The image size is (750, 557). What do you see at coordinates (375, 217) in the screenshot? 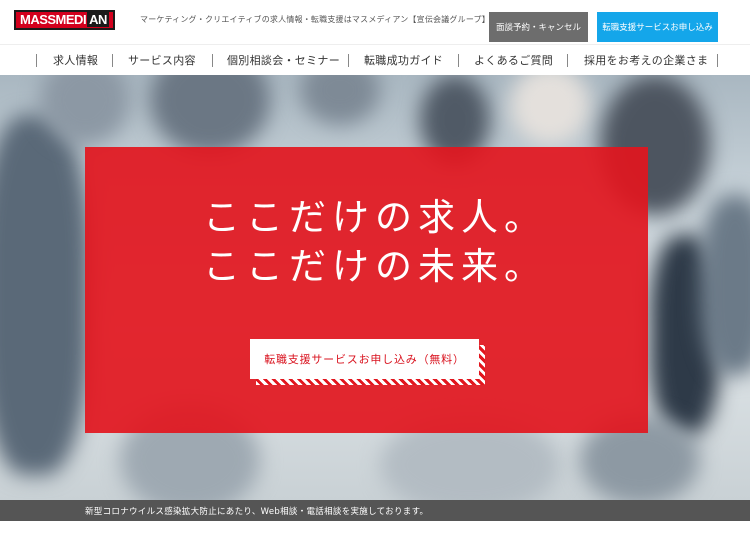
I see `hero-headline-line-1: ここだけの求人。` at bounding box center [375, 217].